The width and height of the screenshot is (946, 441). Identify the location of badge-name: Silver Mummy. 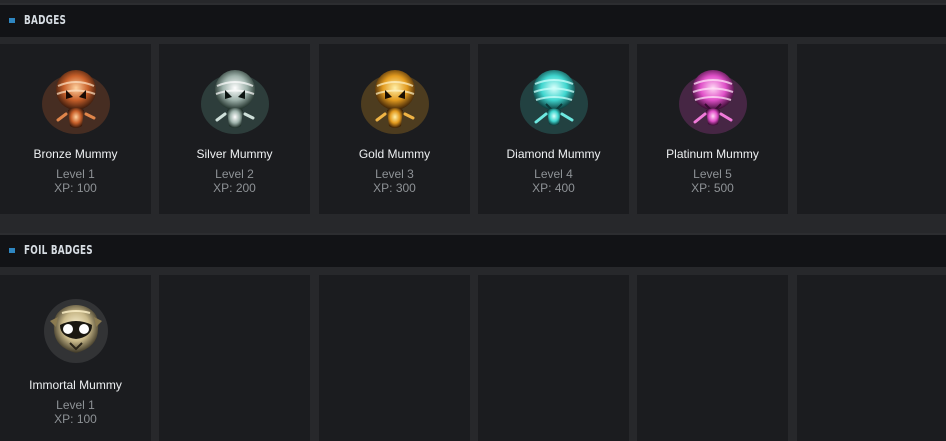
(234, 154).